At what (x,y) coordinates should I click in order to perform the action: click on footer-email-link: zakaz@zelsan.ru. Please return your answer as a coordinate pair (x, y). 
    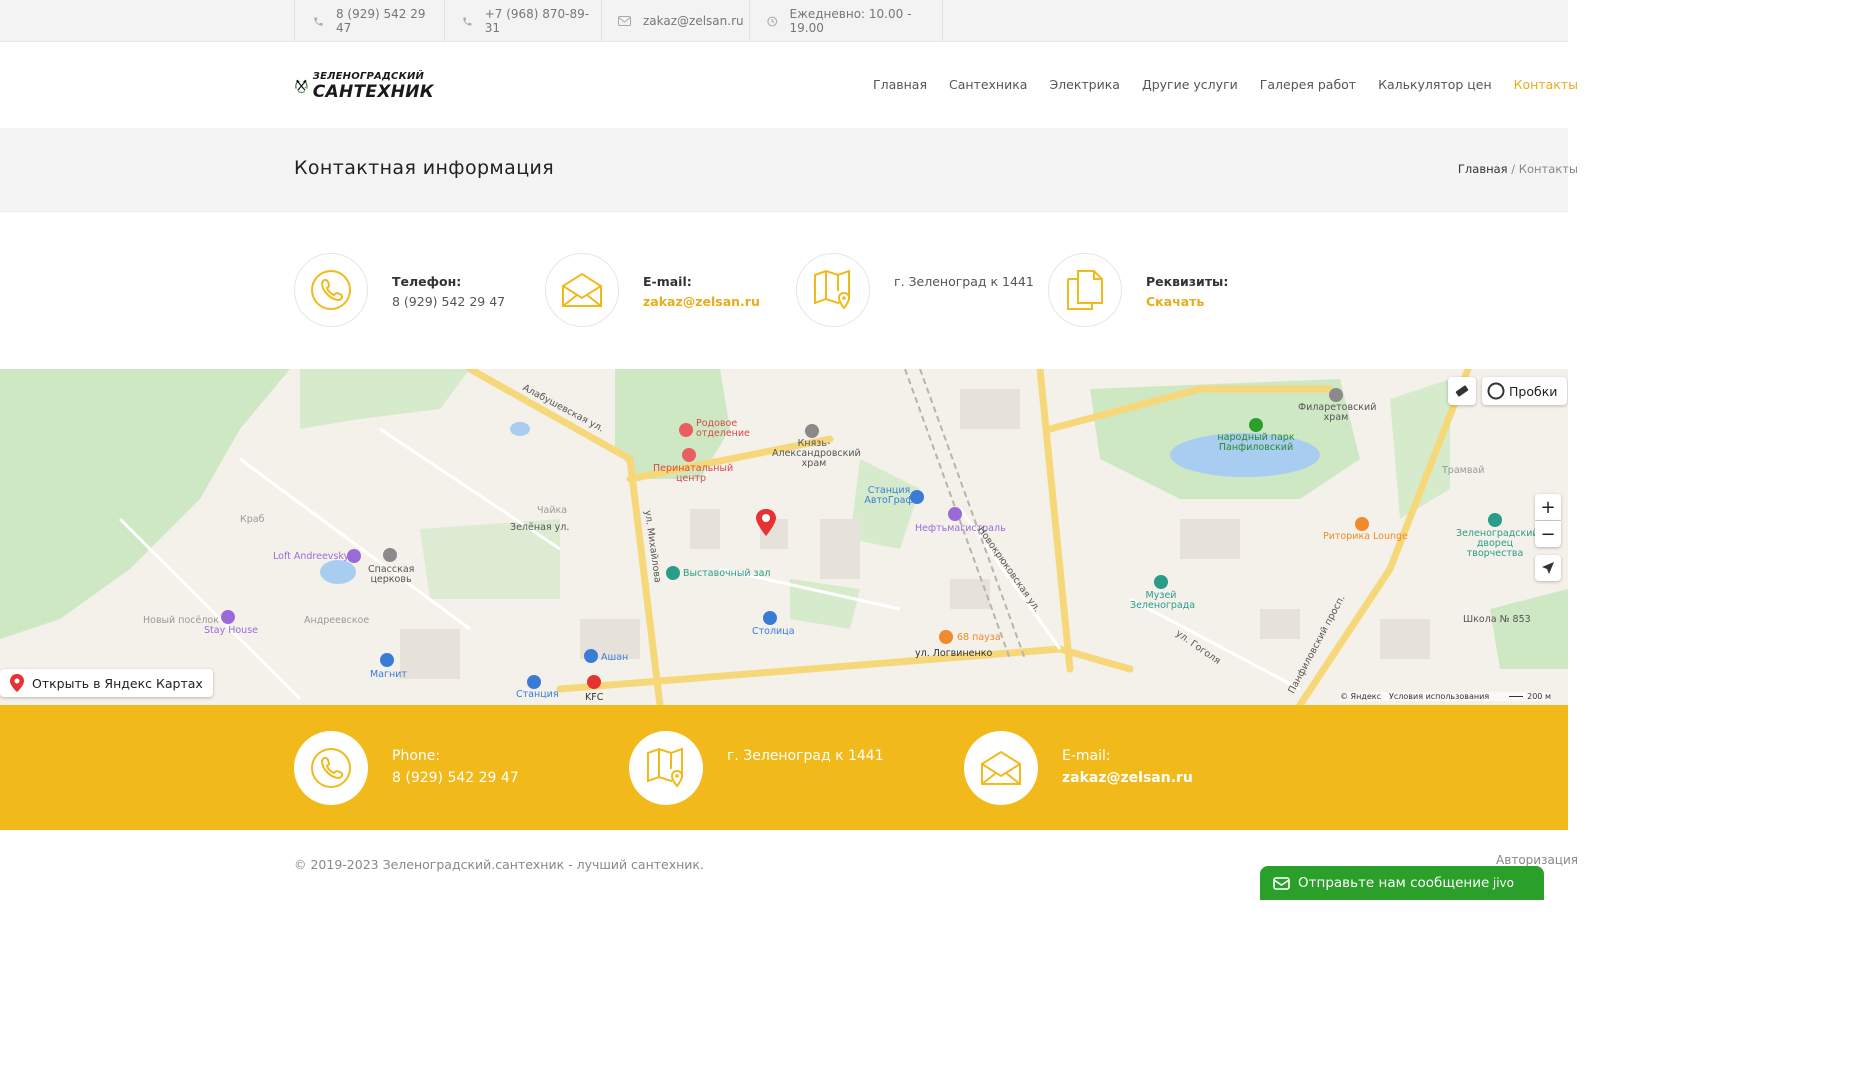
    Looking at the image, I should click on (1127, 778).